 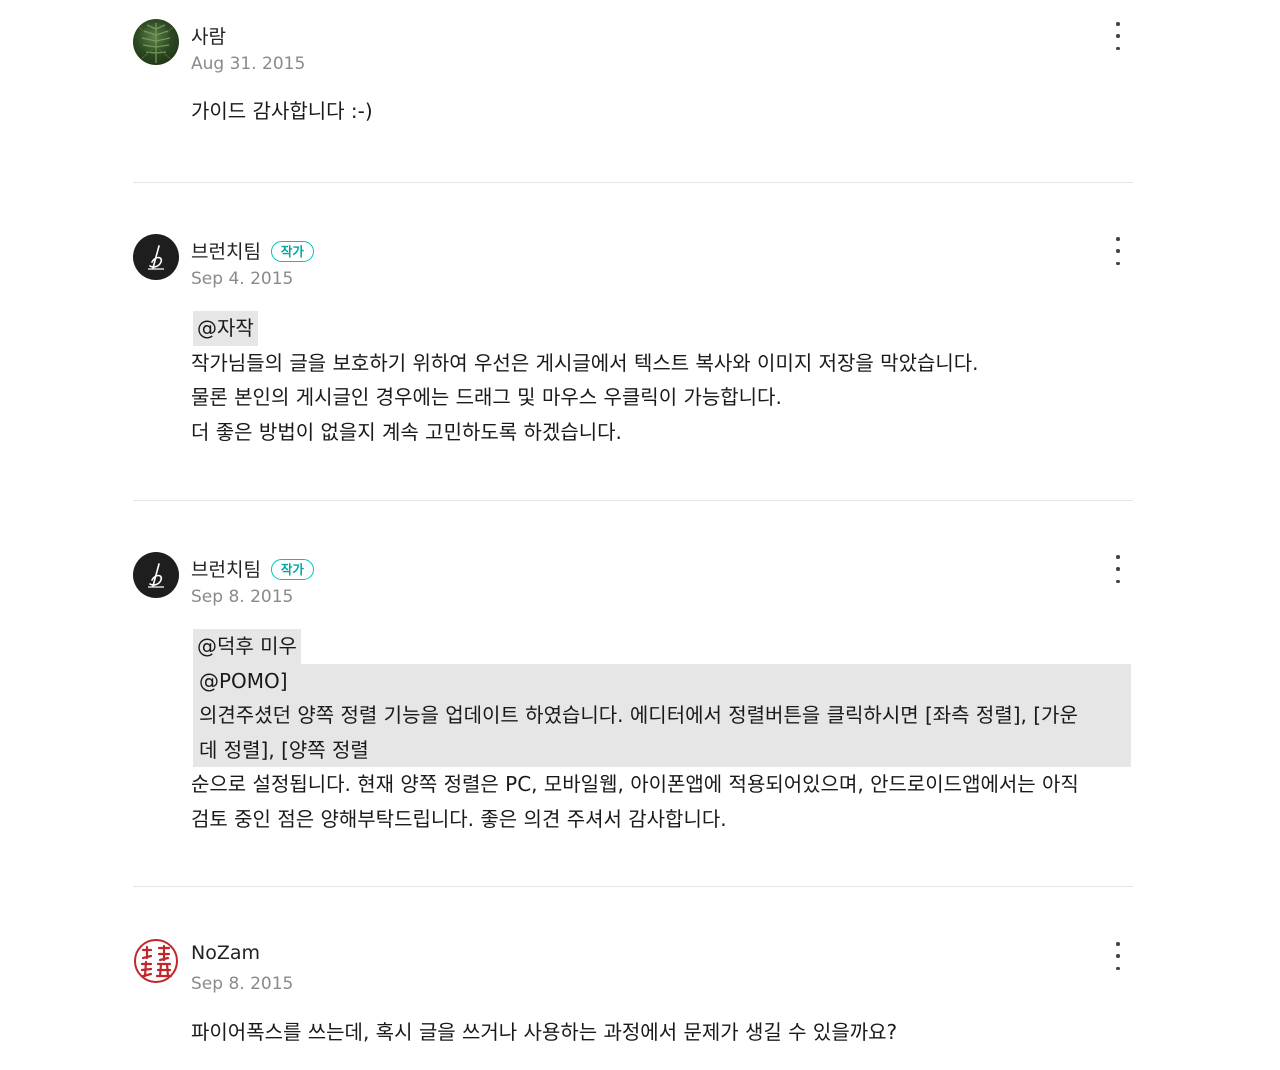 What do you see at coordinates (248, 64) in the screenshot?
I see `comment-date: Aug 31. 2015` at bounding box center [248, 64].